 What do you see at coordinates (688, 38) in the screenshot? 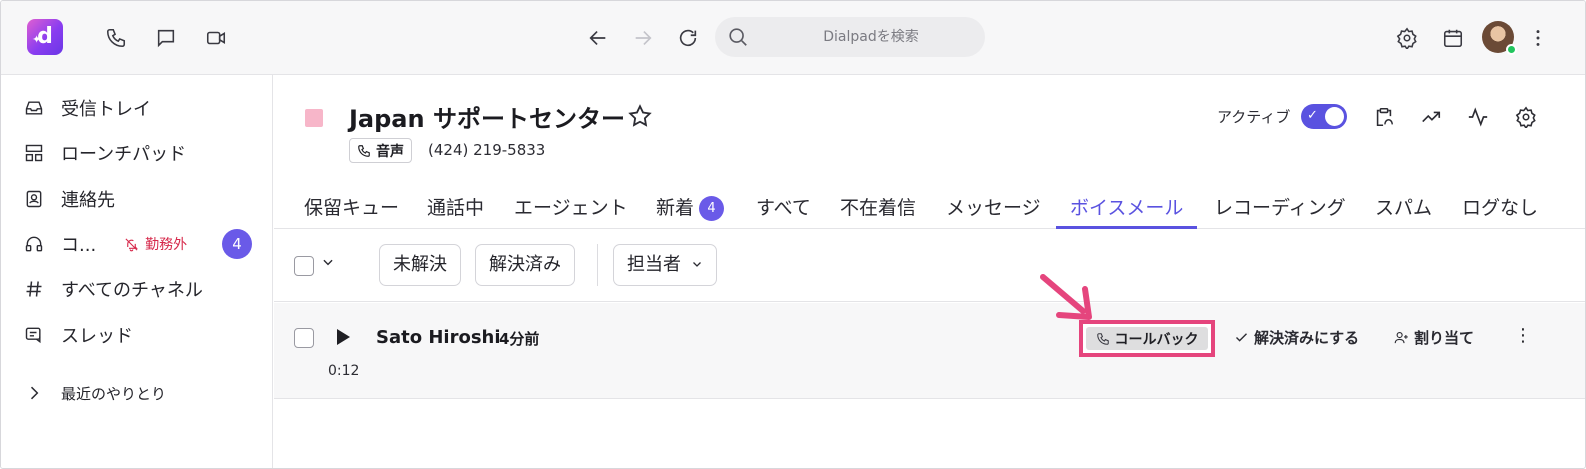
I see `refresh-icon` at bounding box center [688, 38].